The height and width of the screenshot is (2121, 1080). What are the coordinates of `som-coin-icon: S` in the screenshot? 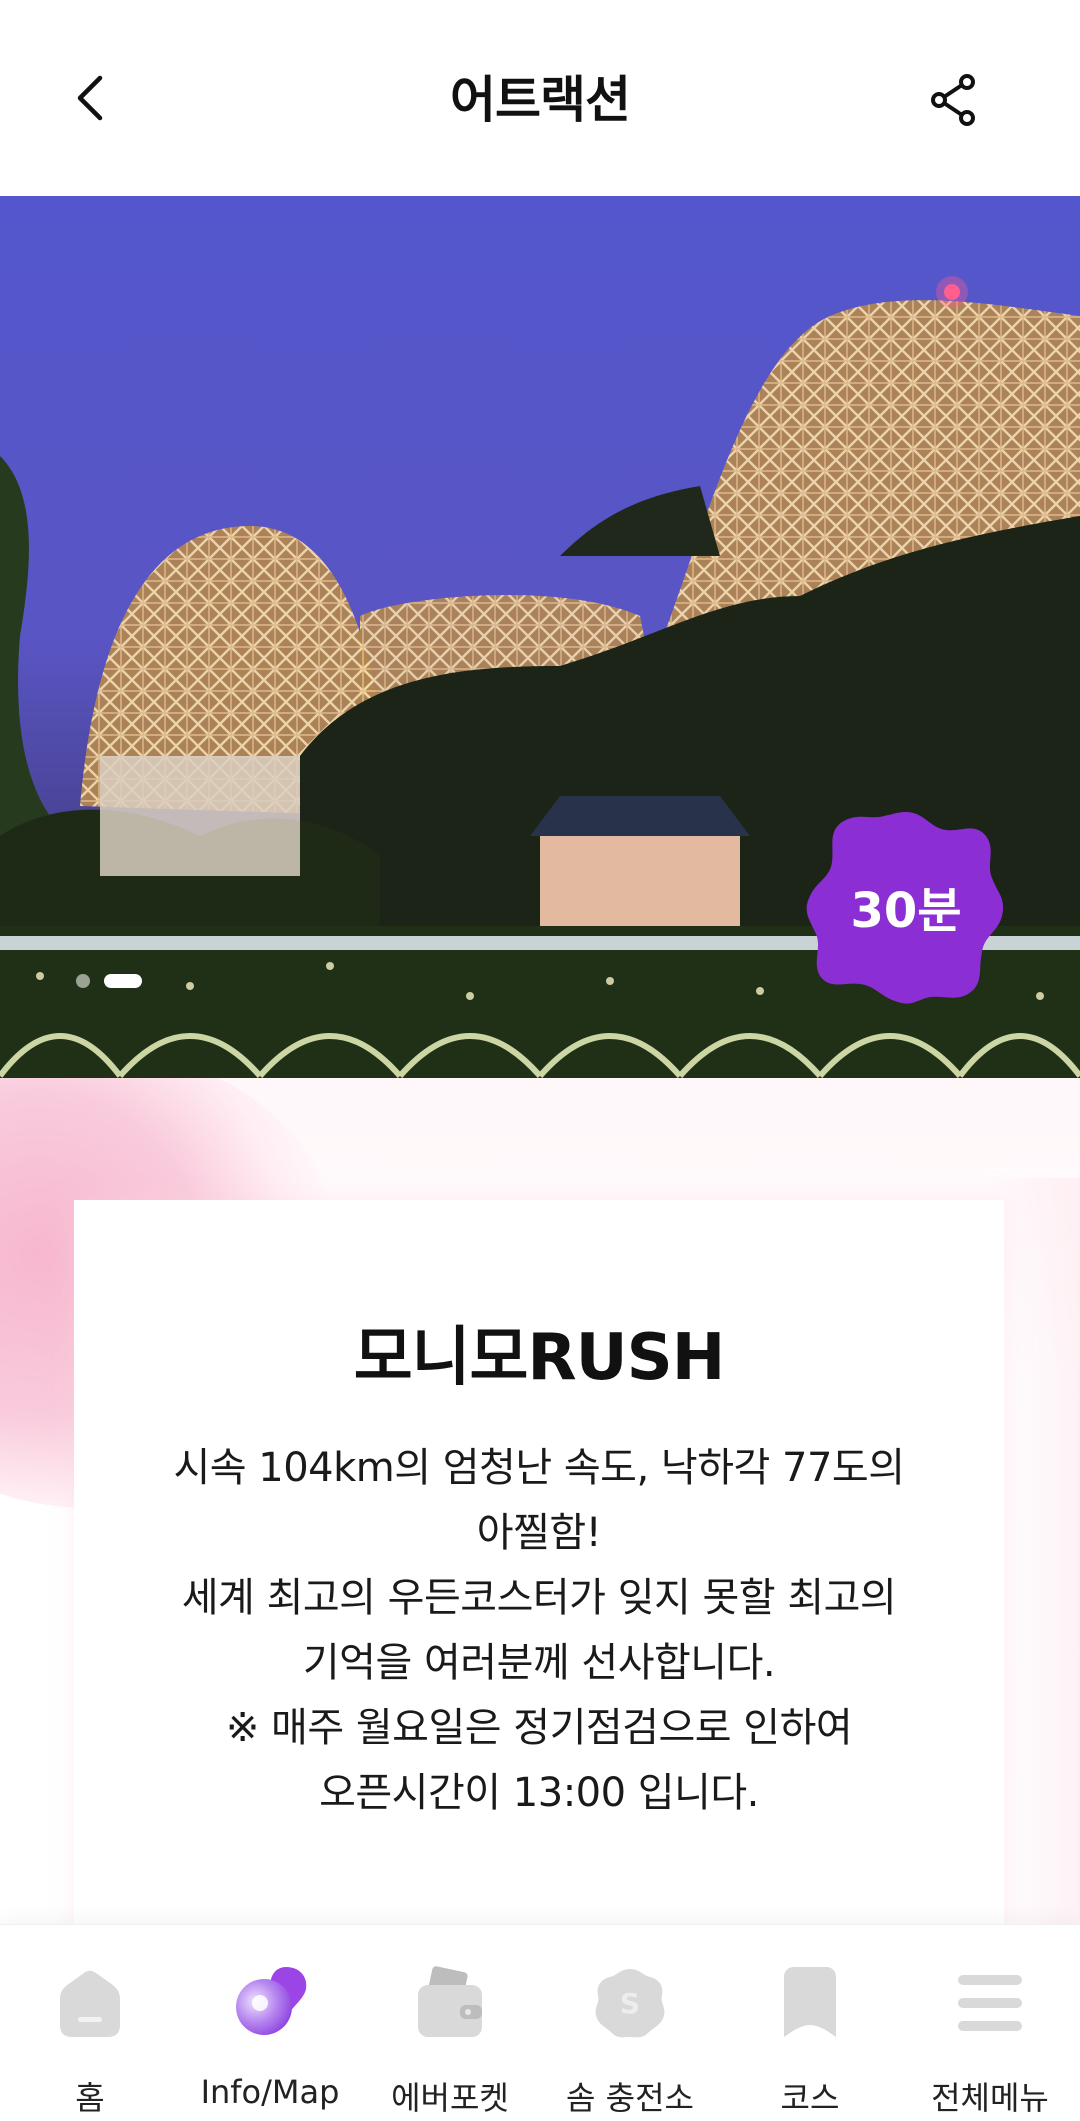 It's located at (630, 2003).